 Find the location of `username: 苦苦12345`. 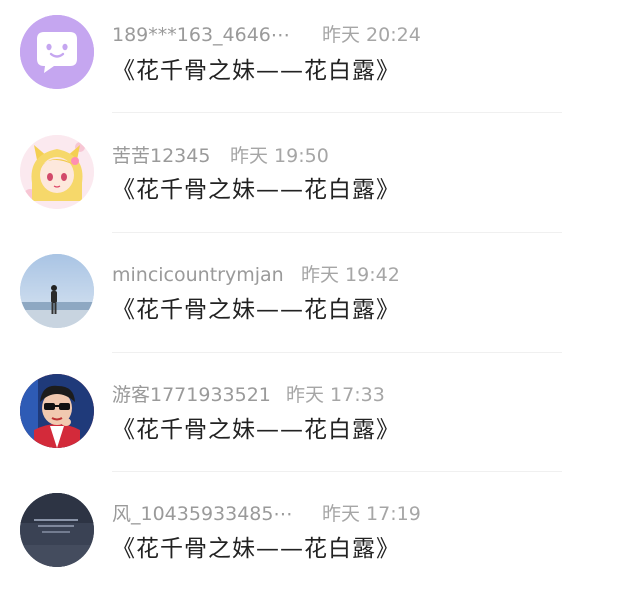

username: 苦苦12345 is located at coordinates (161, 156).